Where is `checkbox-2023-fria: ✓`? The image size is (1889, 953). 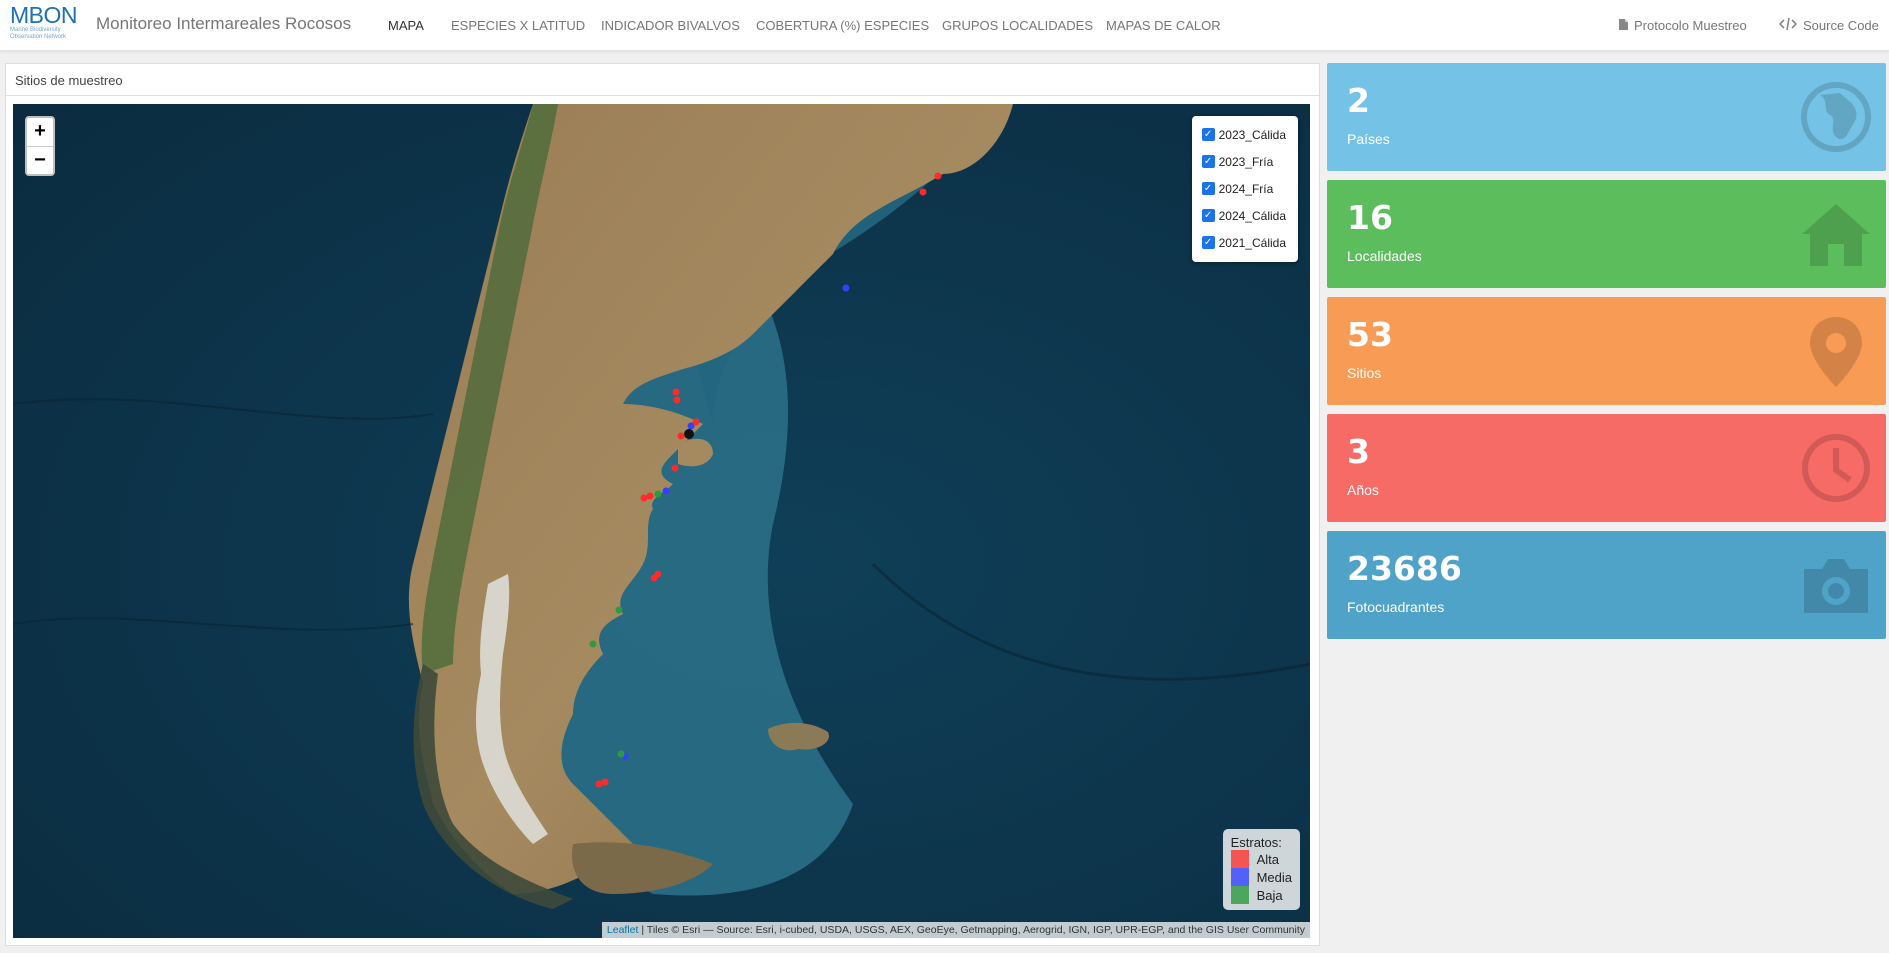 checkbox-2023-fria: ✓ is located at coordinates (1208, 161).